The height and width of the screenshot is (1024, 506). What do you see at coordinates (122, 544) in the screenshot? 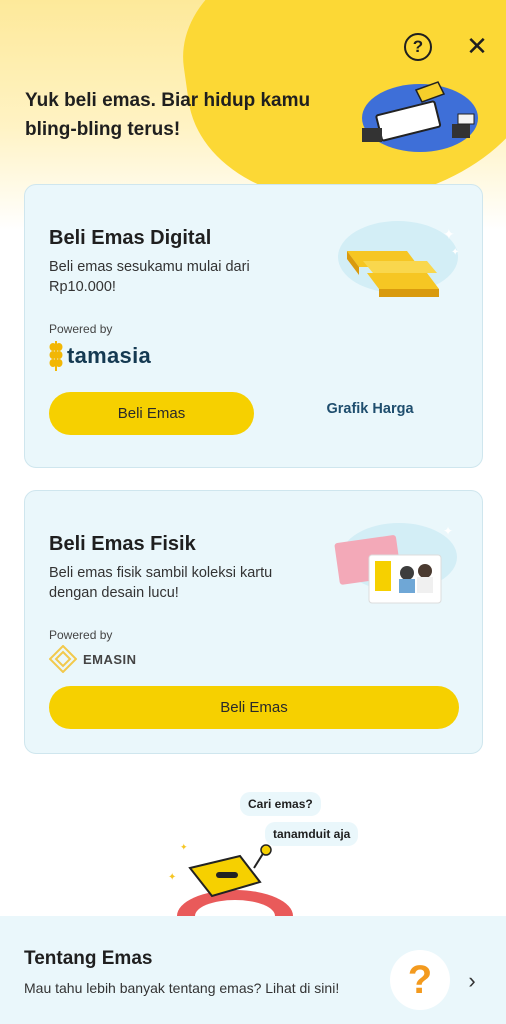
I see `card-title: Beli Emas Fisik` at bounding box center [122, 544].